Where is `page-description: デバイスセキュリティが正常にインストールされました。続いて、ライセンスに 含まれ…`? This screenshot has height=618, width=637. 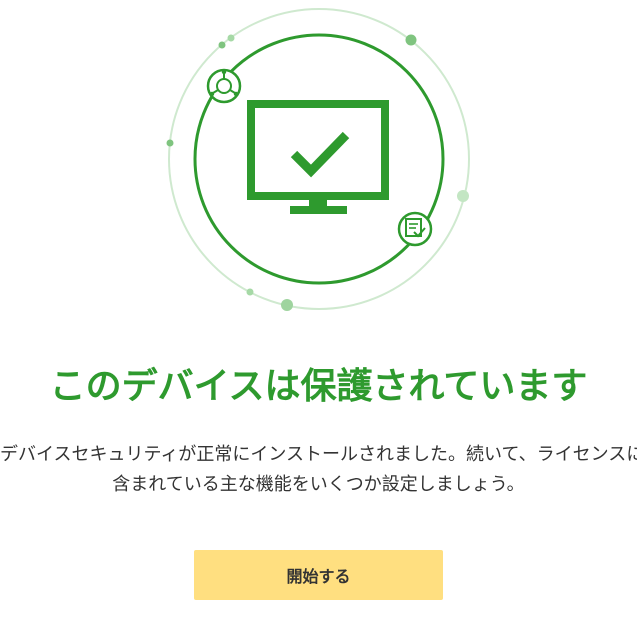 page-description: デバイスセキュリティが正常にインストールされました。続いて、ライセンスに 含まれ… is located at coordinates (318, 470).